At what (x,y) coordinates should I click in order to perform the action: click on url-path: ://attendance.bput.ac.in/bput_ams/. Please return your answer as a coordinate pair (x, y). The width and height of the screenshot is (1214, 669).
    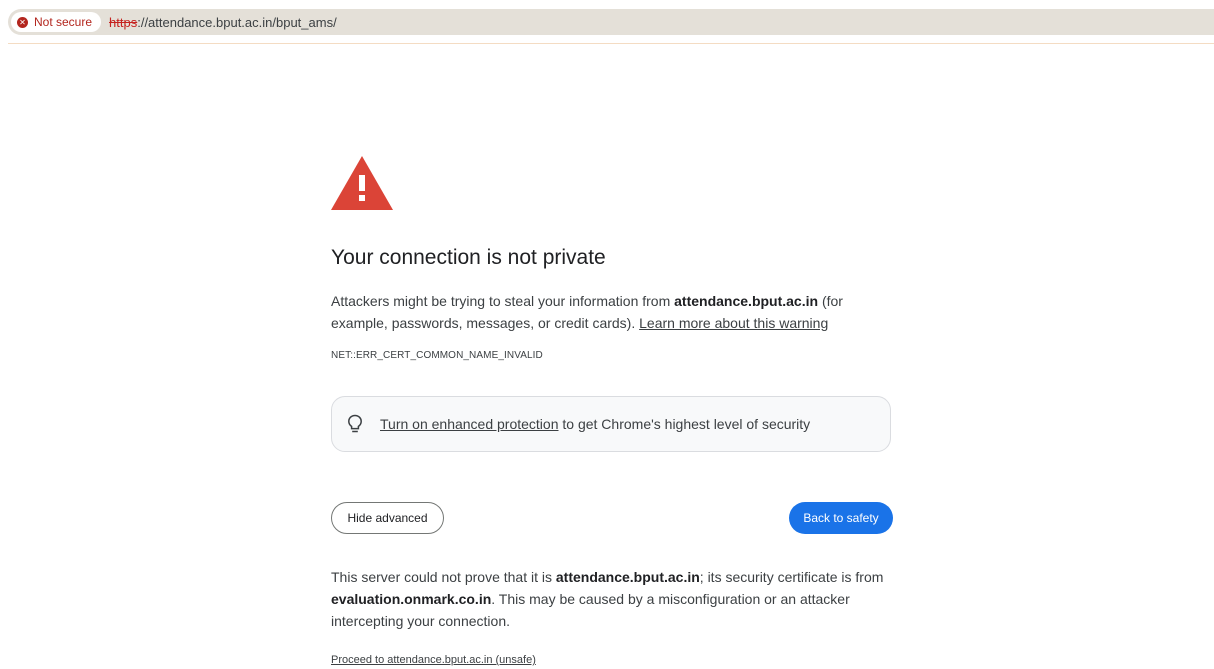
    Looking at the image, I should click on (237, 22).